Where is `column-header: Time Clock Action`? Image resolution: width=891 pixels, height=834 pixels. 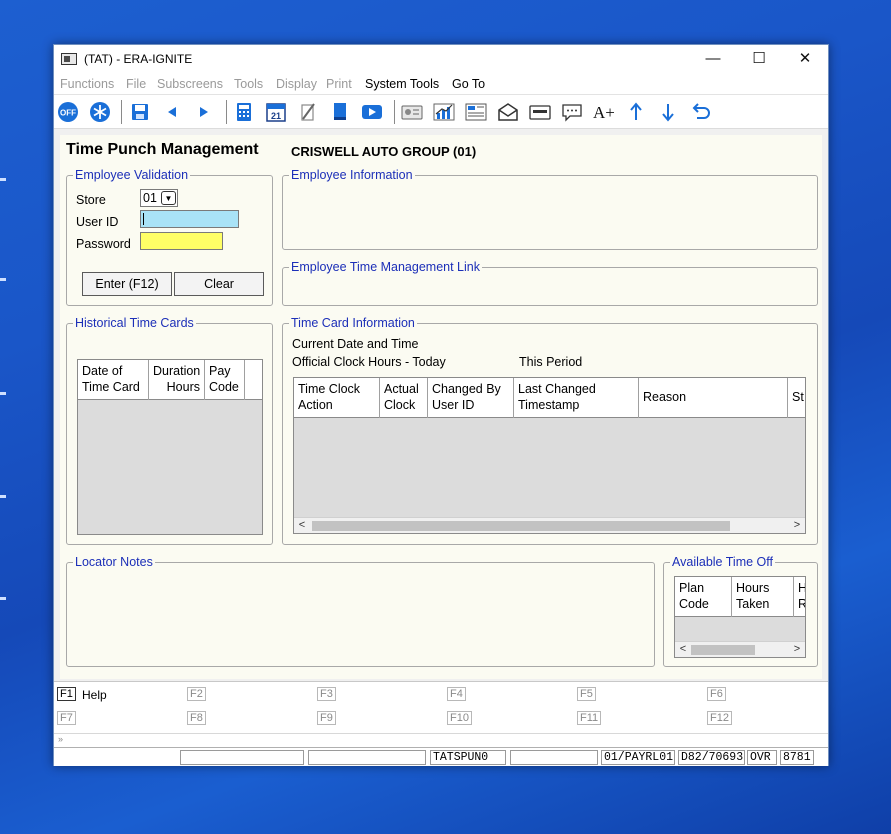
column-header: Time Clock Action is located at coordinates (337, 398).